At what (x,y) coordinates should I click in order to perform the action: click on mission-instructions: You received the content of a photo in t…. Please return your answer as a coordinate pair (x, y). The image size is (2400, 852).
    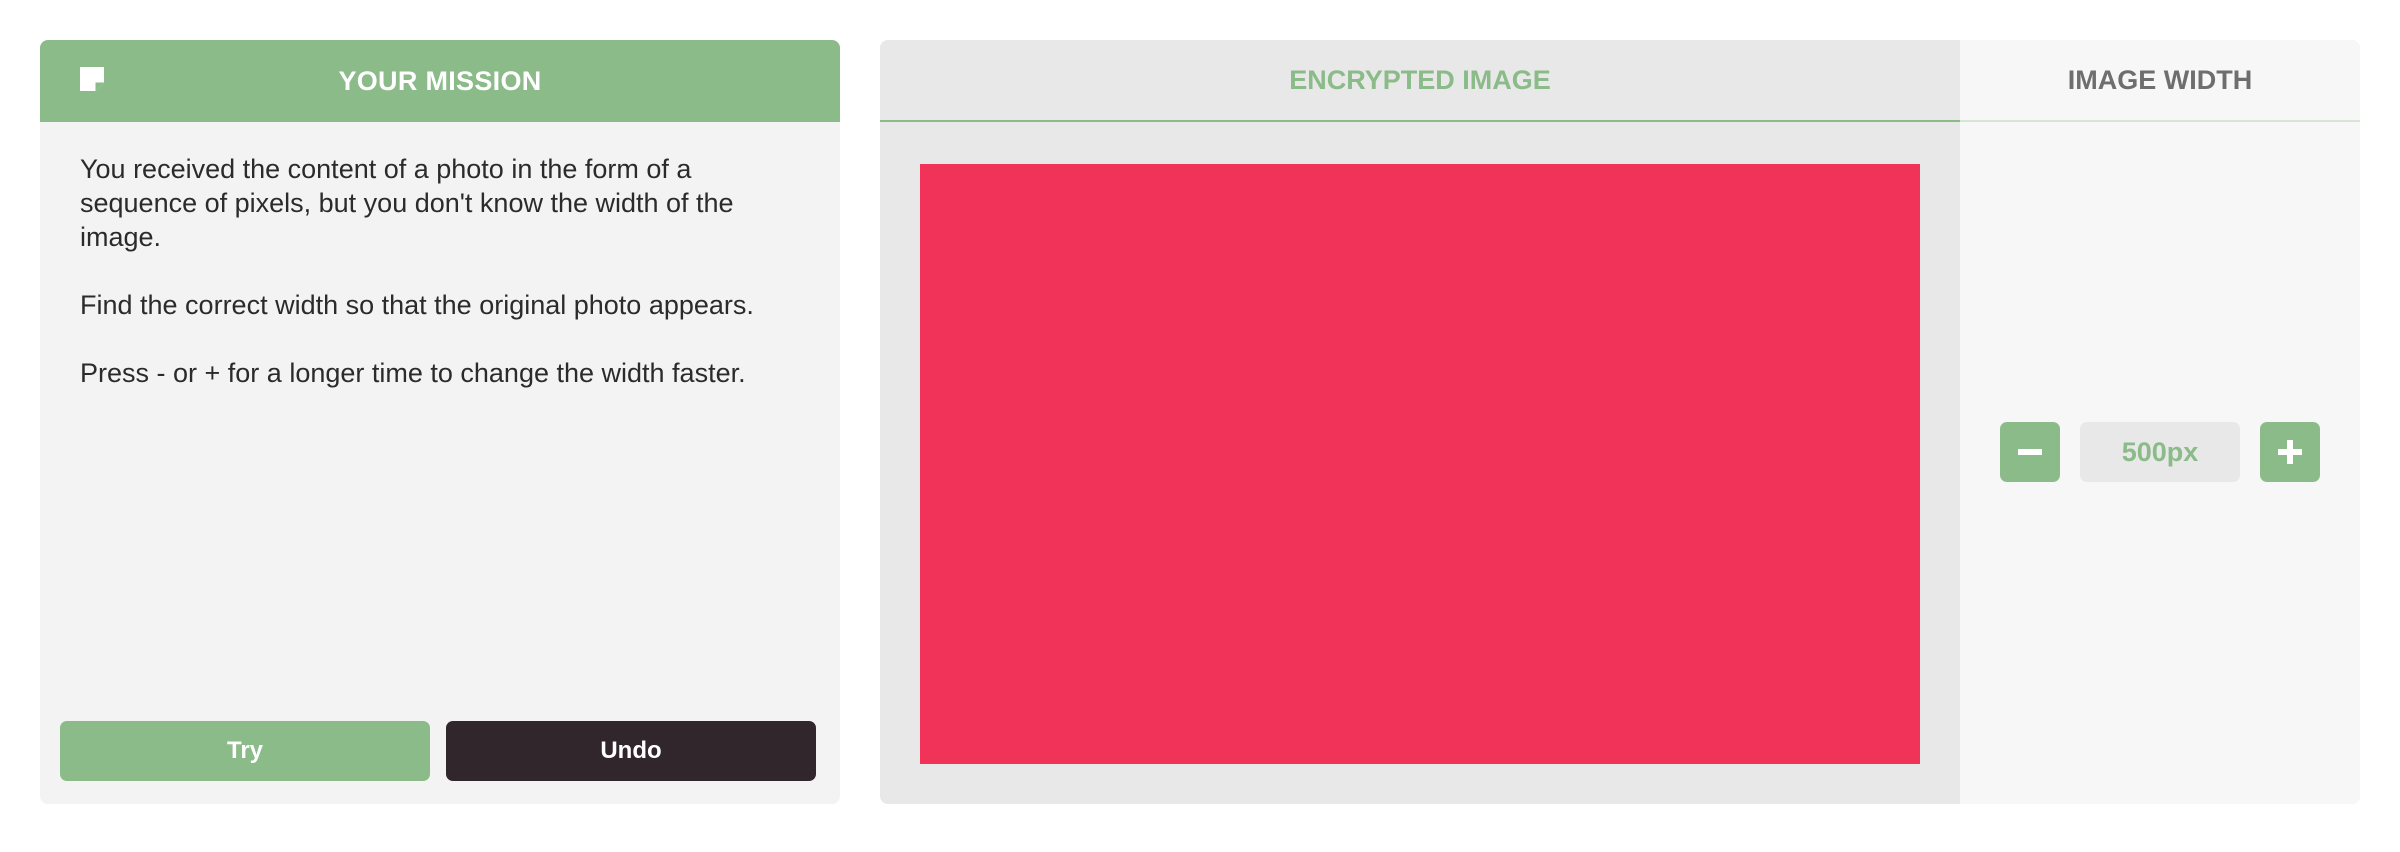
    Looking at the image, I should click on (445, 288).